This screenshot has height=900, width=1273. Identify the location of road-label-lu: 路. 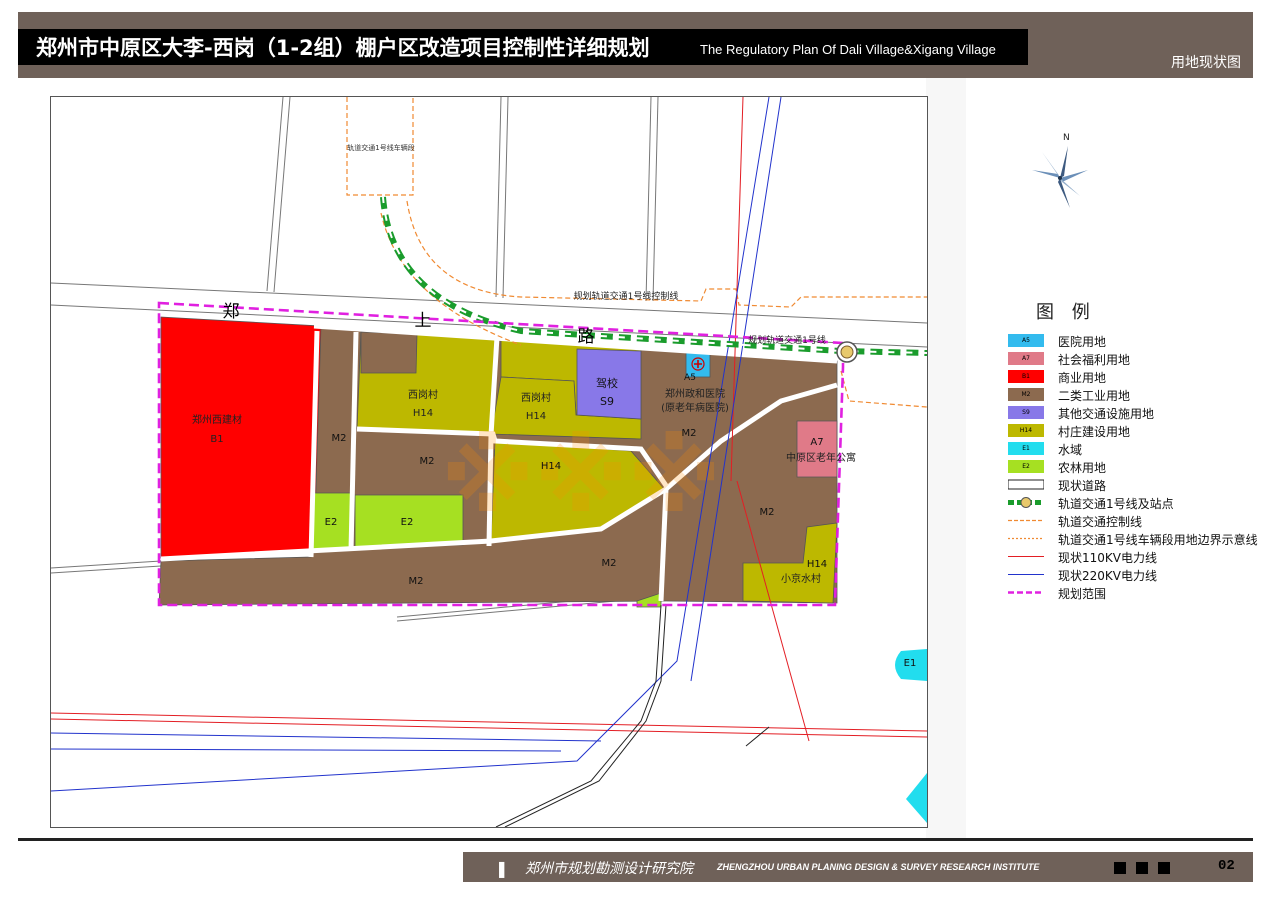
(586, 337).